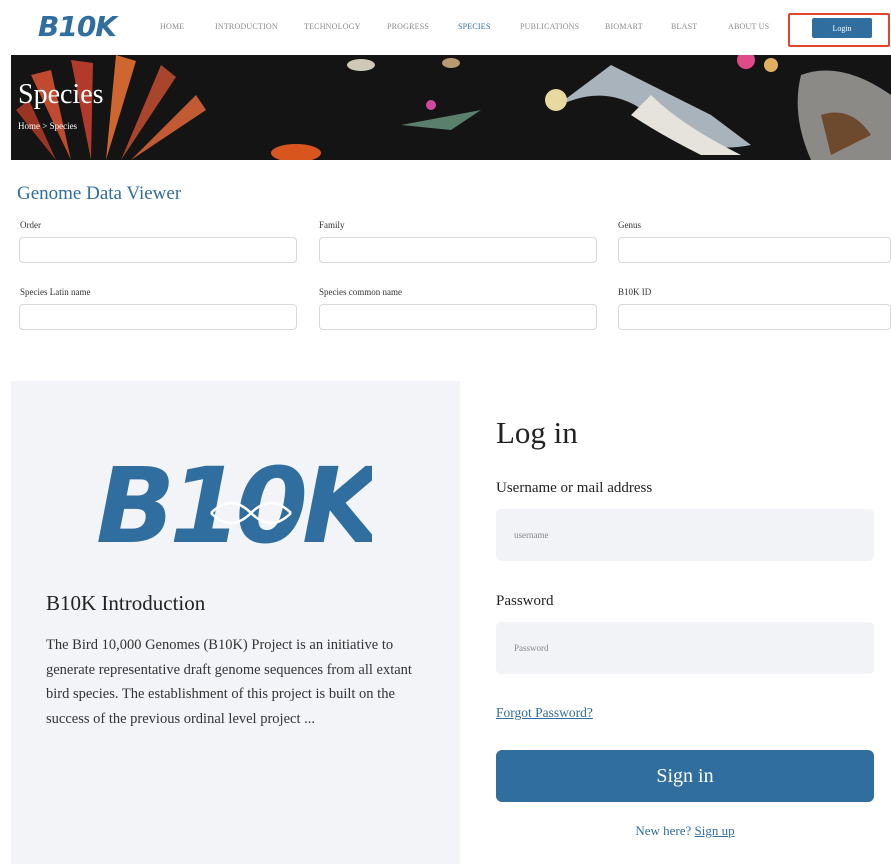 This screenshot has height=864, width=891. I want to click on login-title: Log in, so click(537, 432).